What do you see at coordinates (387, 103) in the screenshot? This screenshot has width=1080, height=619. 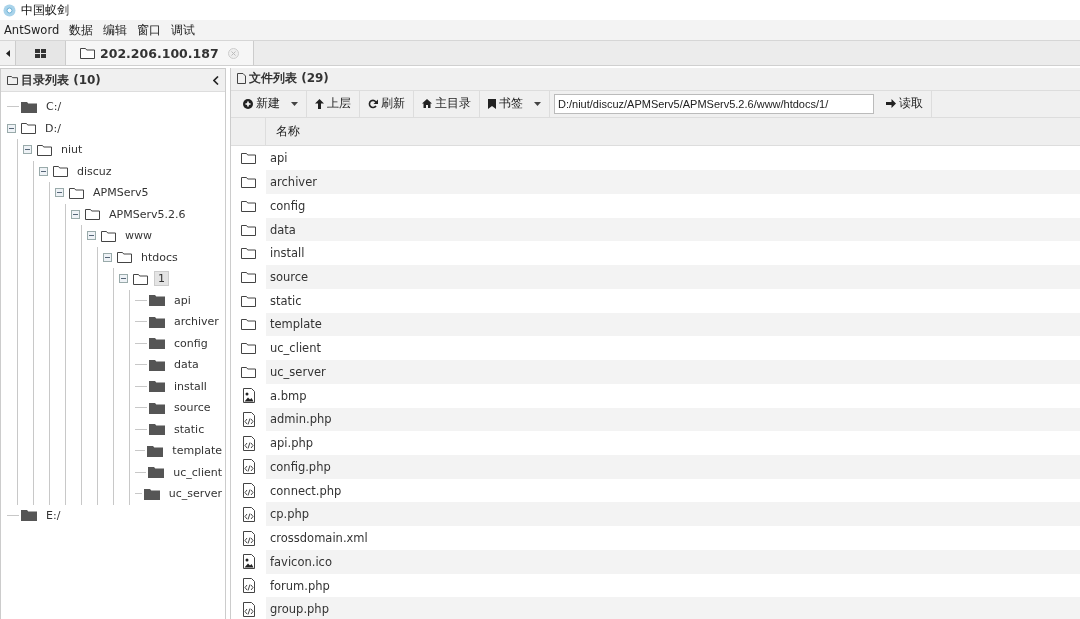 I see `toolbar-button: 刷新` at bounding box center [387, 103].